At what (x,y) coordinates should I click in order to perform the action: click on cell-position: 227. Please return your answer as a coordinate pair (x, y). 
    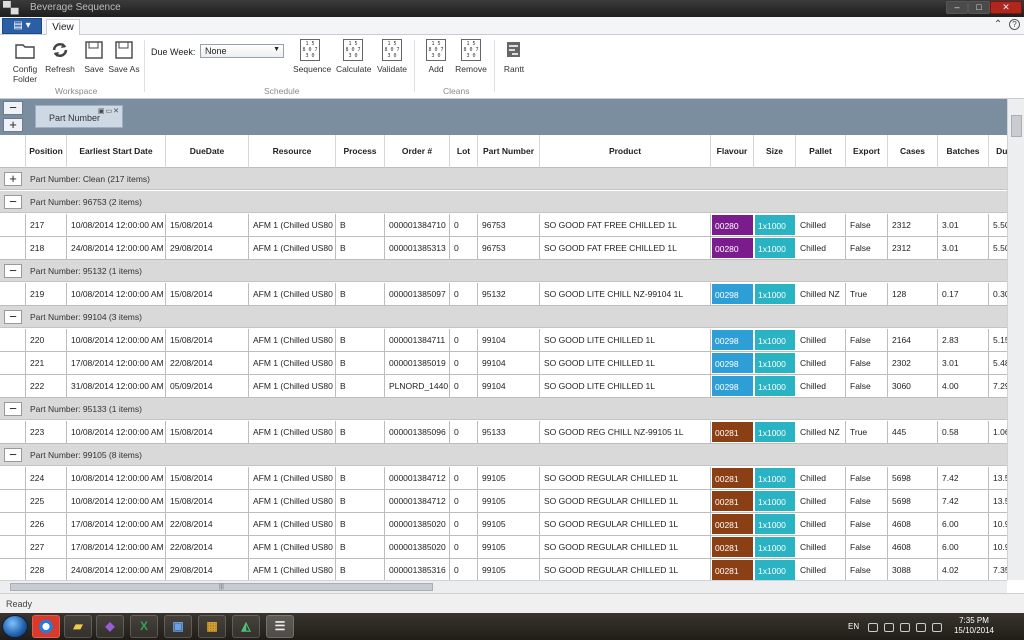
    Looking at the image, I should click on (46, 547).